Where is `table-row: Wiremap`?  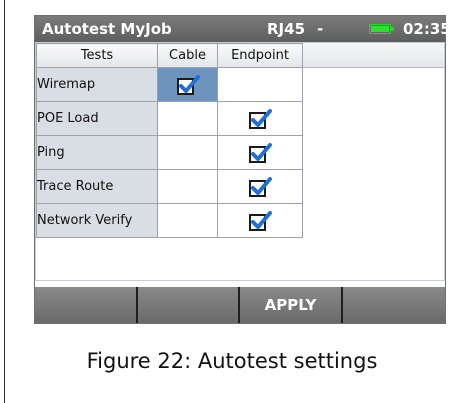 table-row: Wiremap is located at coordinates (169, 84).